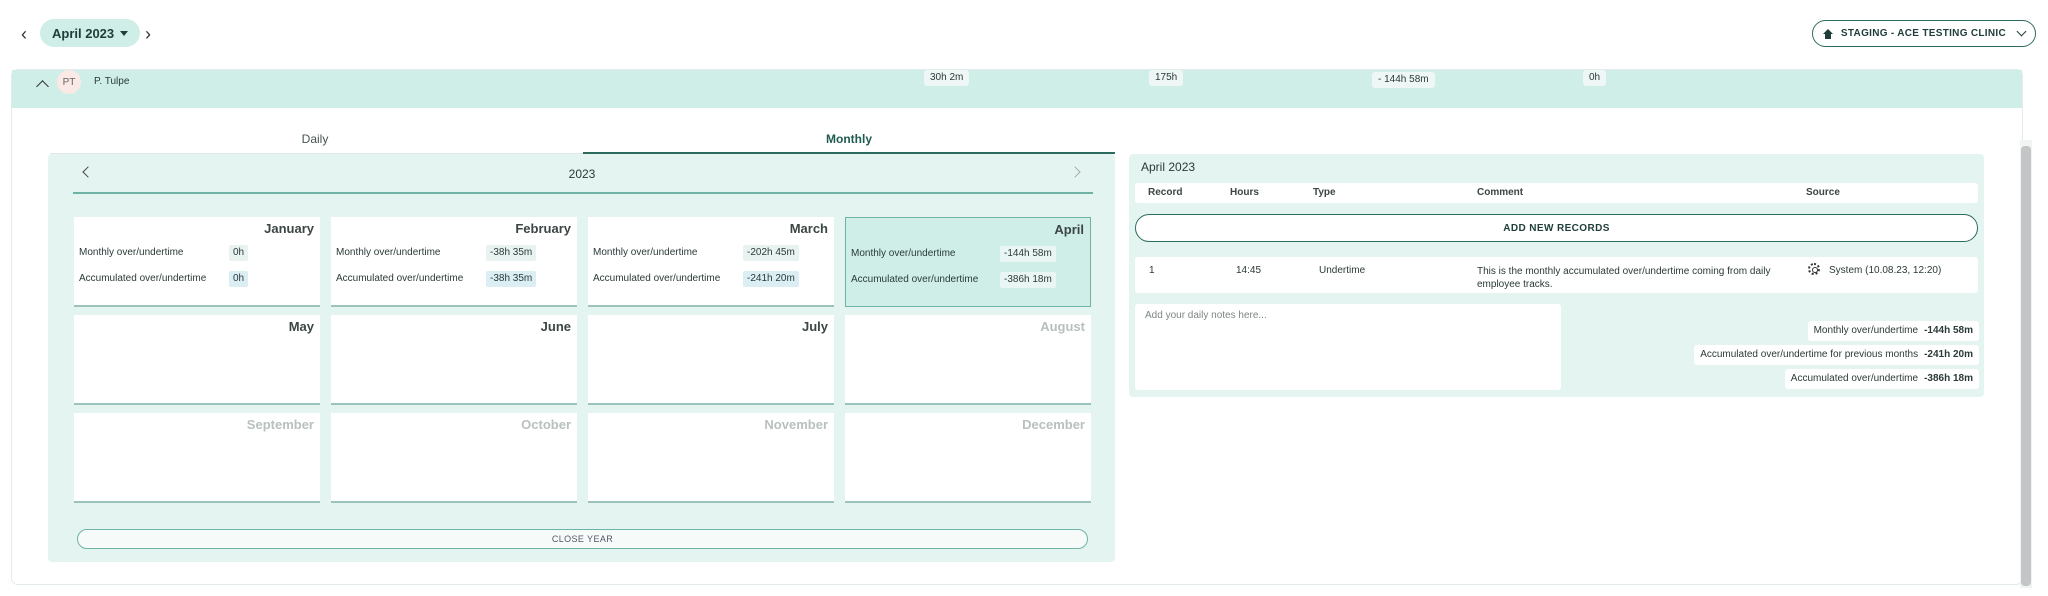  What do you see at coordinates (1028, 280) in the screenshot?
I see `accum-value: -386h 18m` at bounding box center [1028, 280].